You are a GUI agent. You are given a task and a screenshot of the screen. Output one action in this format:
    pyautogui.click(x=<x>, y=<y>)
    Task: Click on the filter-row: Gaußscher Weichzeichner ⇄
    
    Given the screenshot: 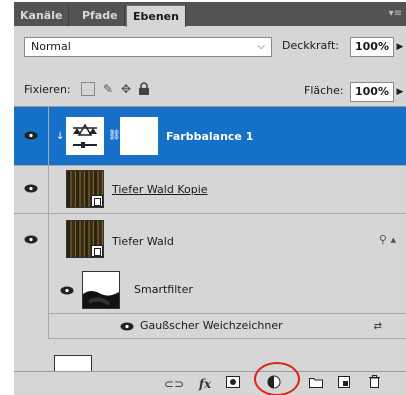 What is the action you would take?
    pyautogui.click(x=227, y=326)
    